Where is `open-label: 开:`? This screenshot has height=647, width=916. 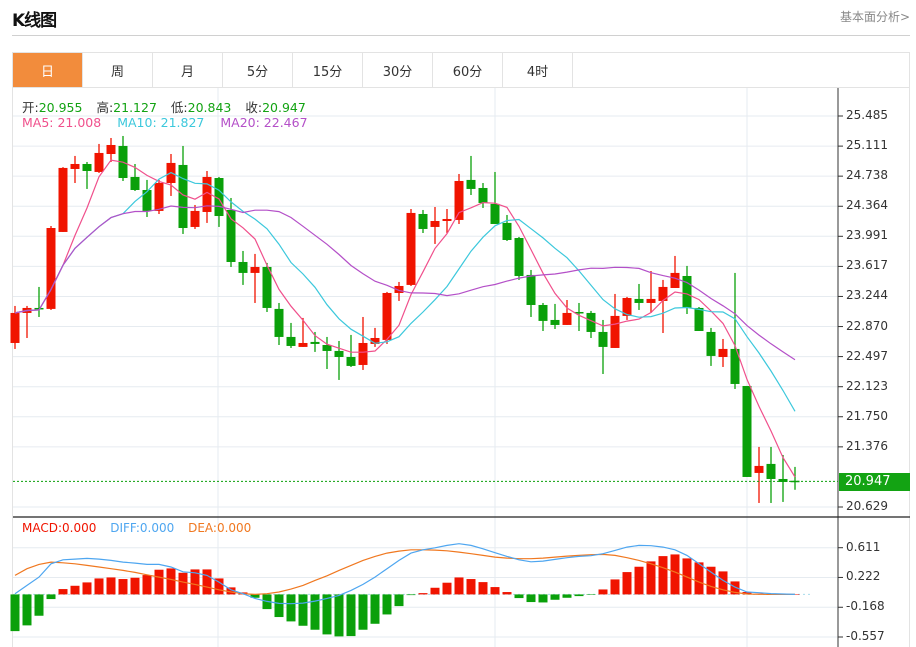 open-label: 开: is located at coordinates (30, 107).